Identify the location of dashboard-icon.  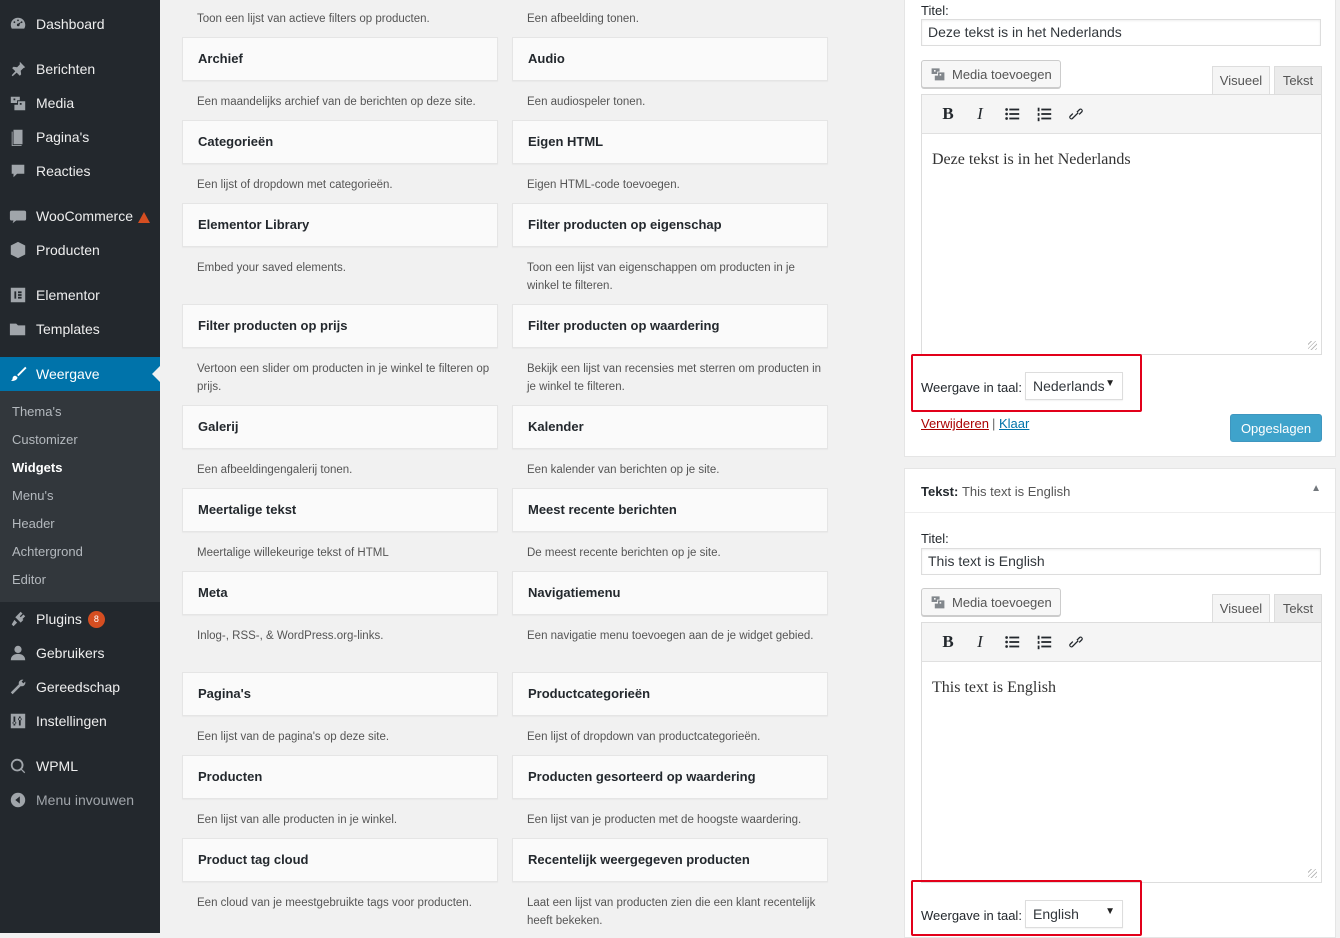
(18, 24).